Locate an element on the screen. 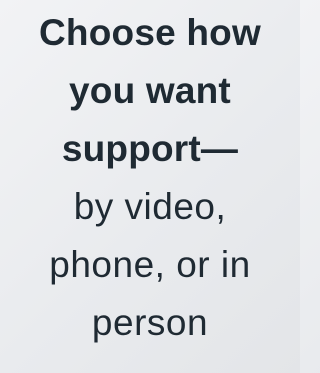 The image size is (320, 373). headline-line-2: you want is located at coordinates (150, 90).